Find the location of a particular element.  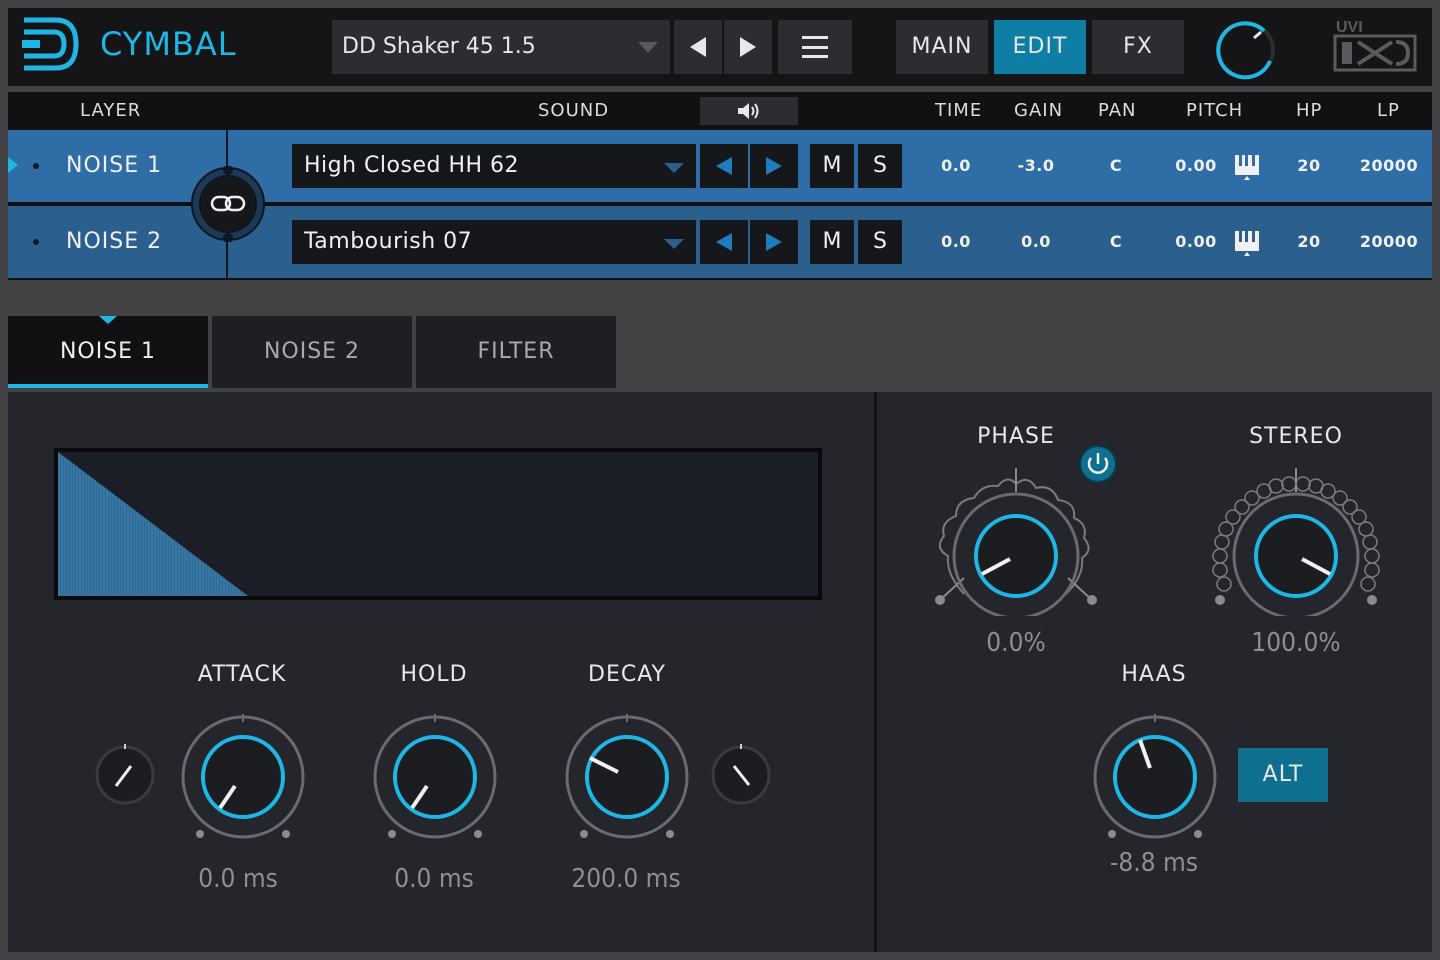

uvi-logo: UVI is located at coordinates (1375, 45).